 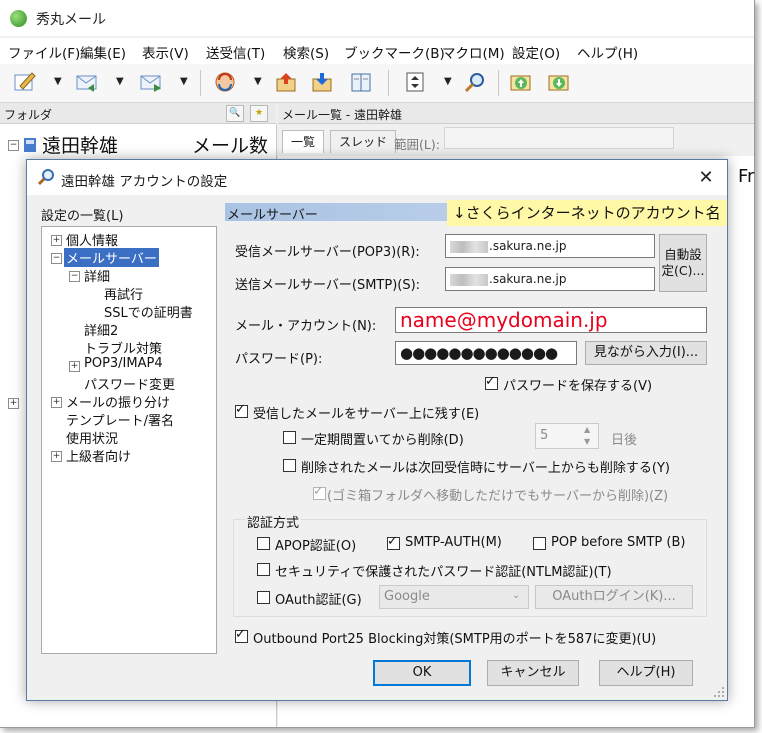 What do you see at coordinates (263, 569) in the screenshot?
I see `ntlm-checkbox` at bounding box center [263, 569].